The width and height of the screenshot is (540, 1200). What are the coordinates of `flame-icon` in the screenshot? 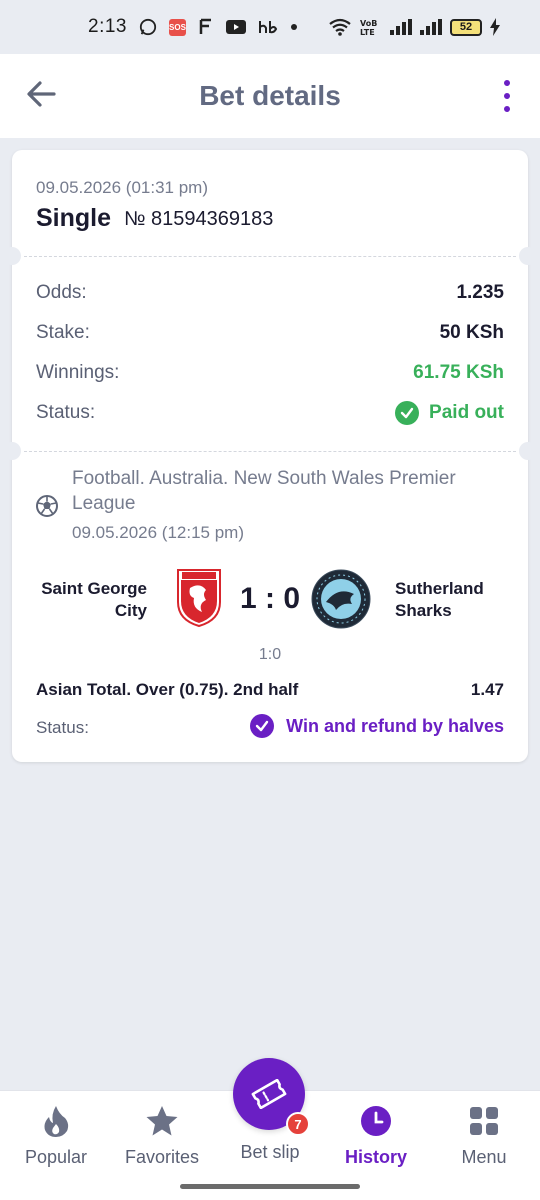 It's located at (56, 1121).